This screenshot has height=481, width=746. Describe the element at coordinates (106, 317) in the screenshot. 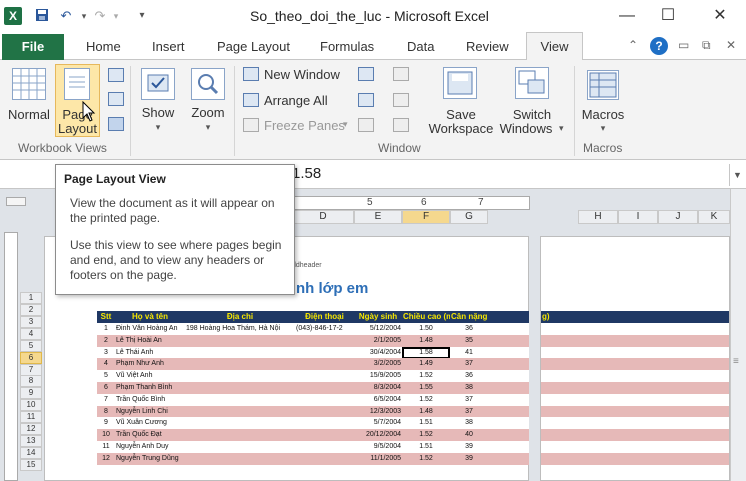

I see `table-header-cell: Stt` at that location.